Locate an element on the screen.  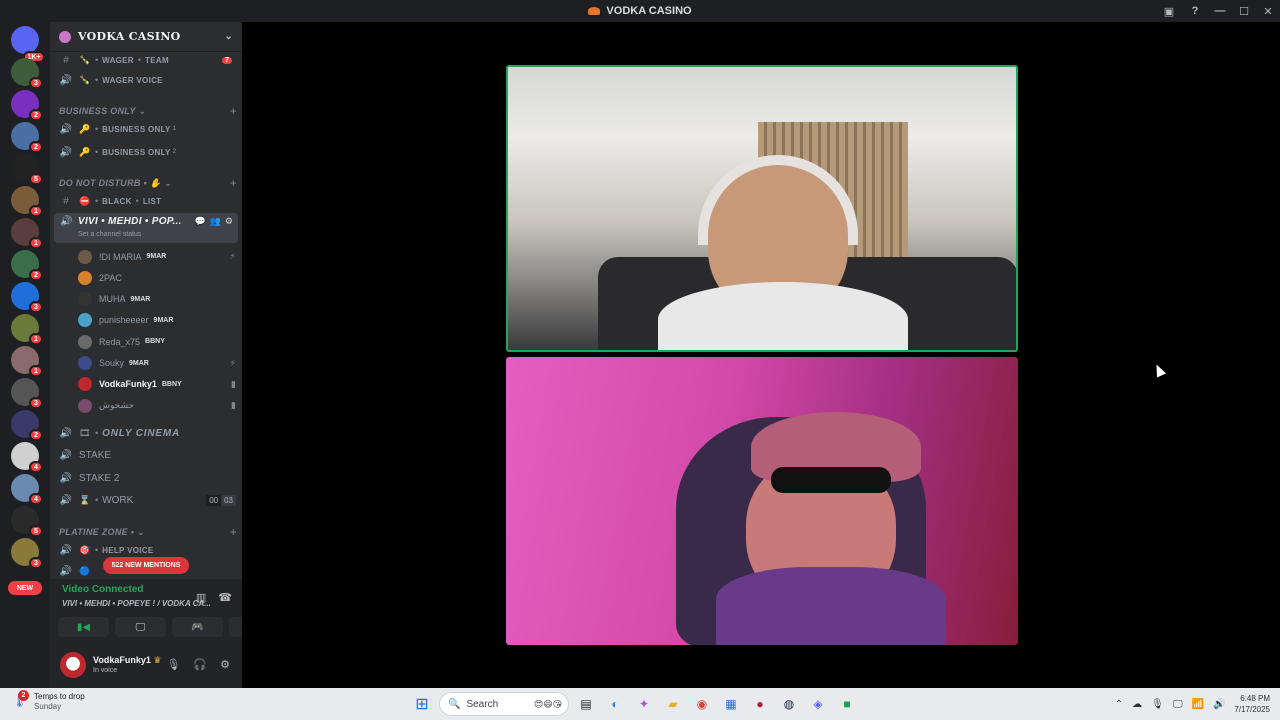
minimize-button: — is located at coordinates (1220, 11).